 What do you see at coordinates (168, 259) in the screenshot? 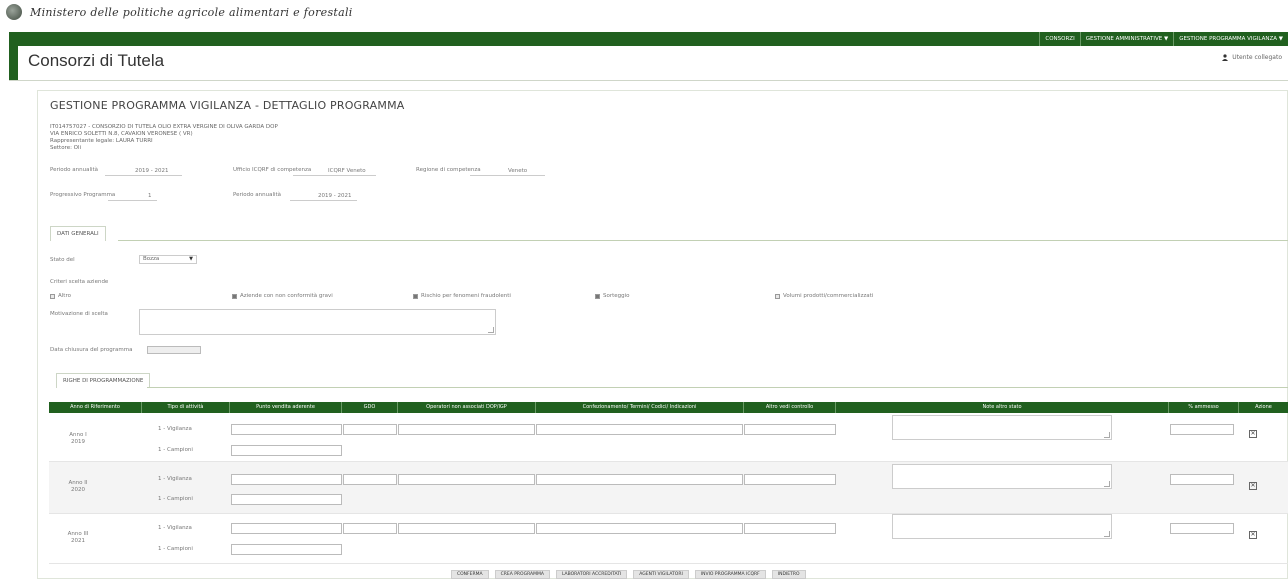
I see `stato-select: Bozza ▼` at bounding box center [168, 259].